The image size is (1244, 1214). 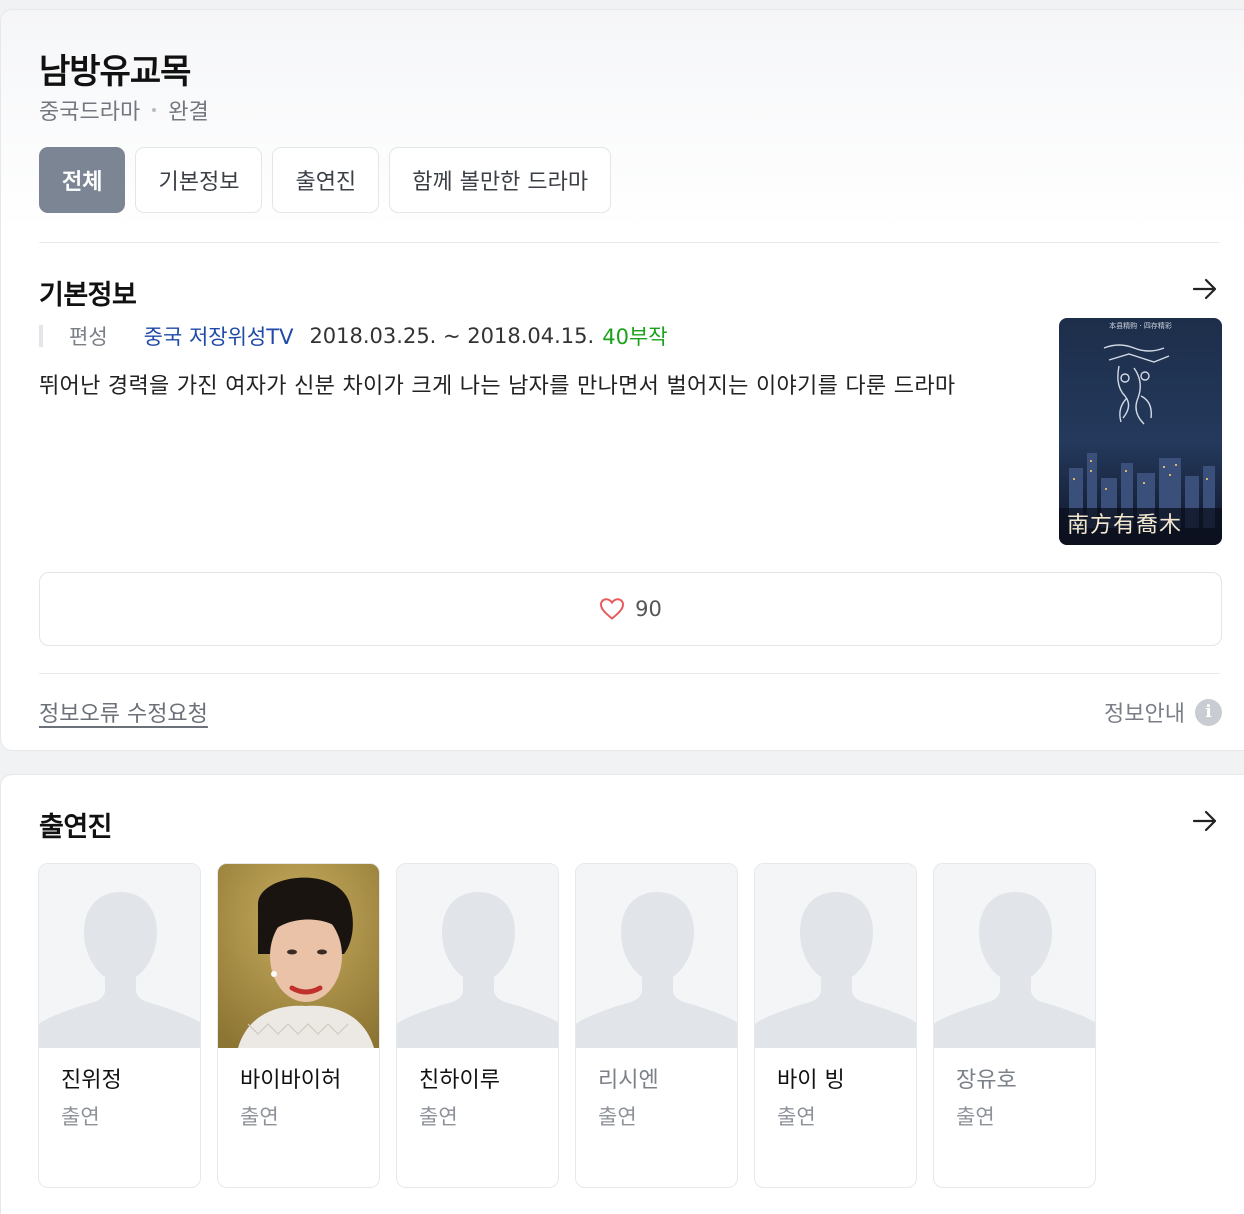 I want to click on report-error-link: 정보오류 수정요청, so click(x=123, y=712).